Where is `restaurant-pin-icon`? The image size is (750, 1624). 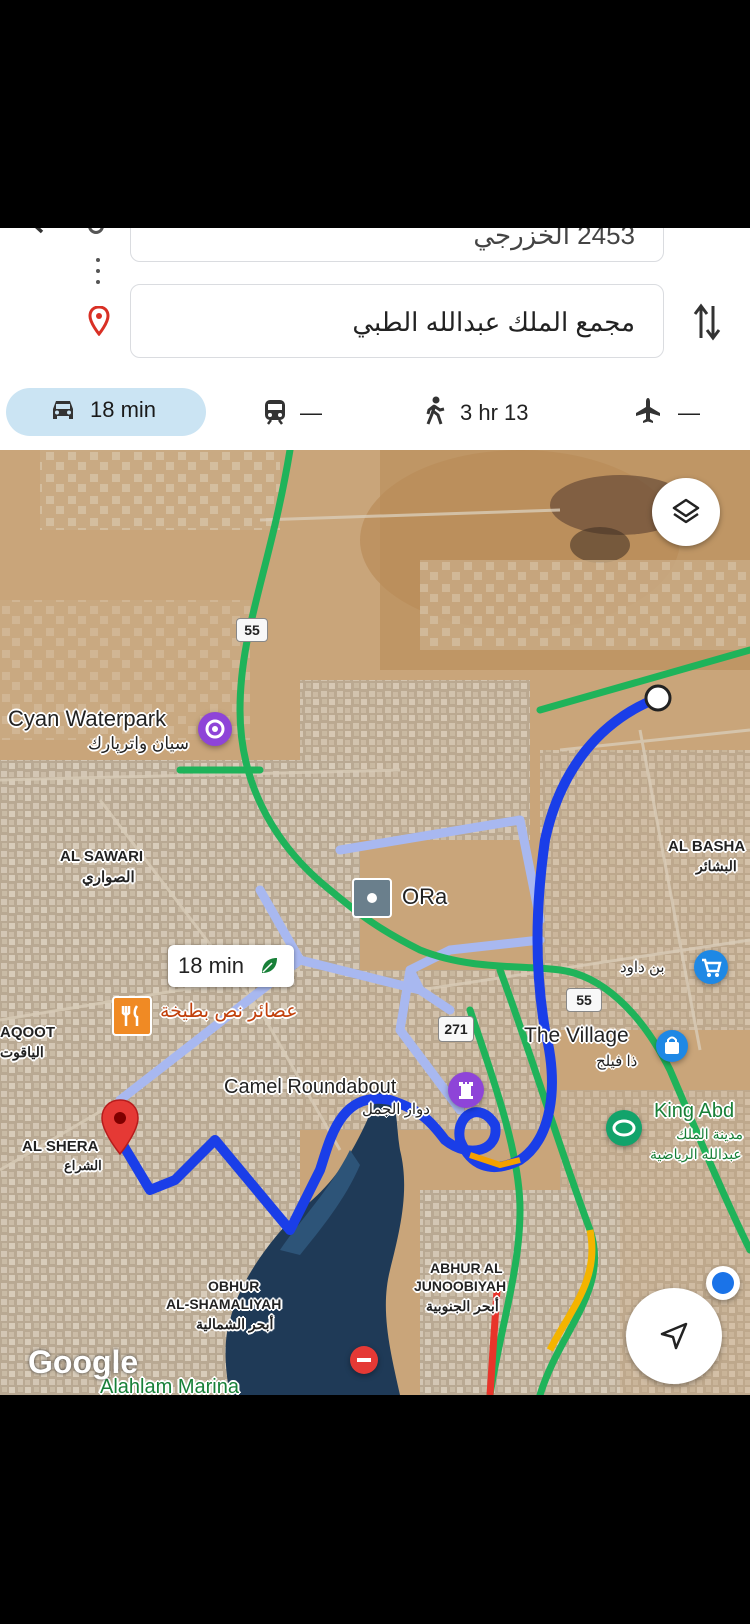
restaurant-pin-icon is located at coordinates (132, 1016).